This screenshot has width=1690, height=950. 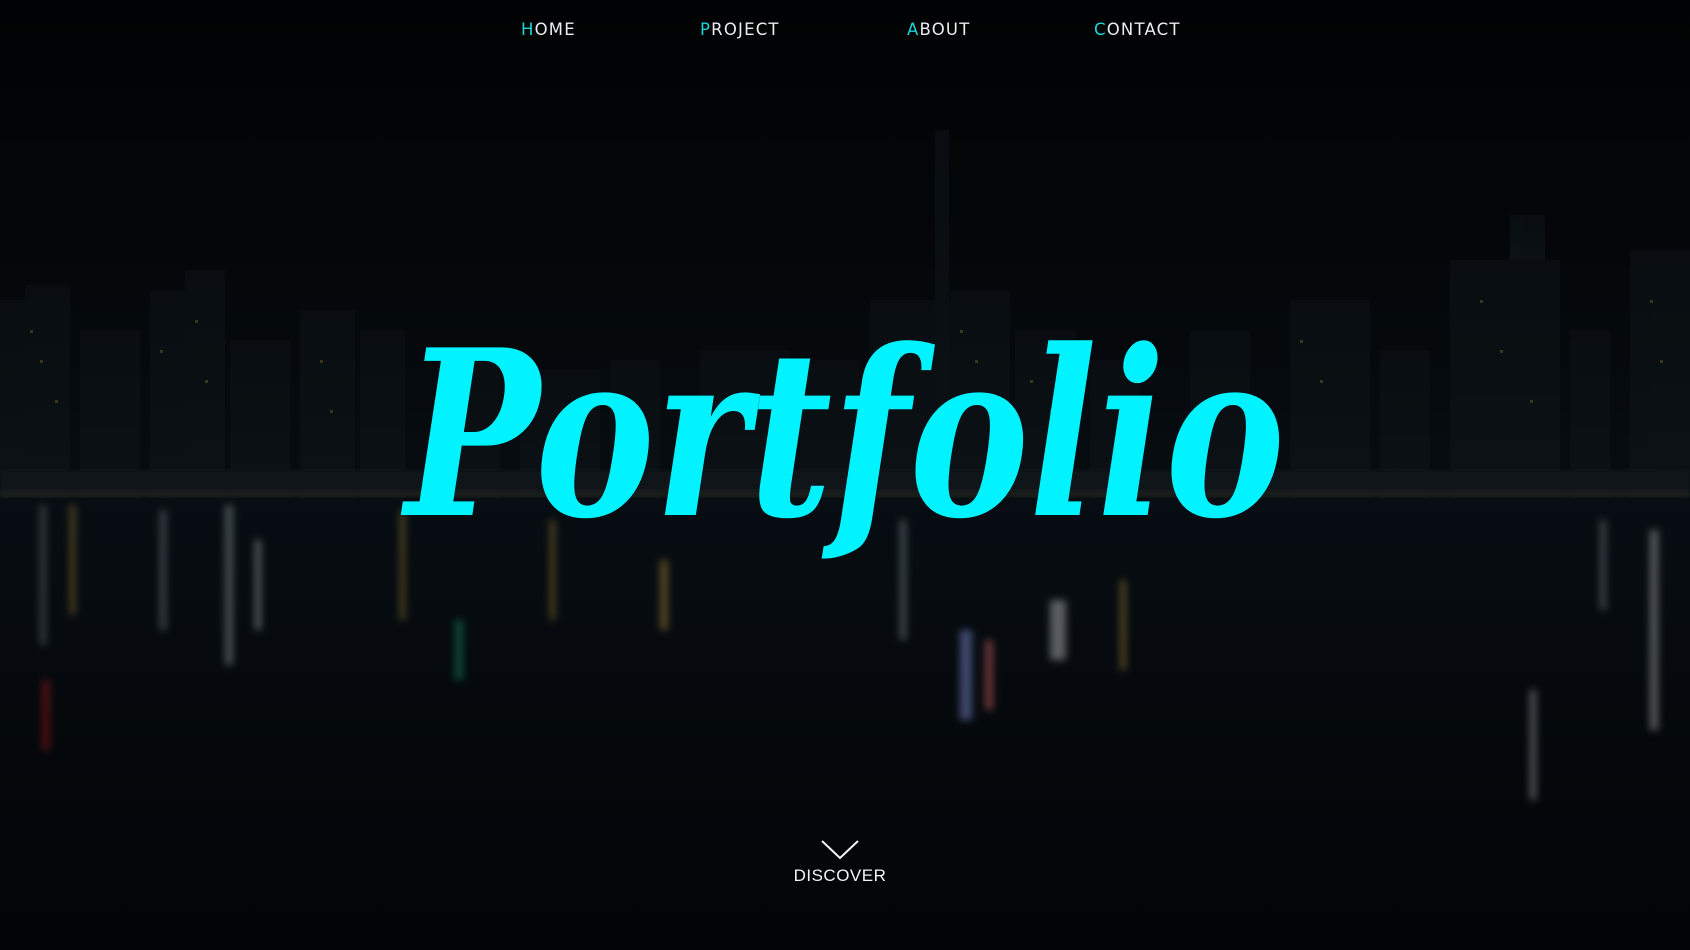 What do you see at coordinates (845, 31) in the screenshot?
I see `top-navigation: HOME PROJECT ABOUT CONTACT` at bounding box center [845, 31].